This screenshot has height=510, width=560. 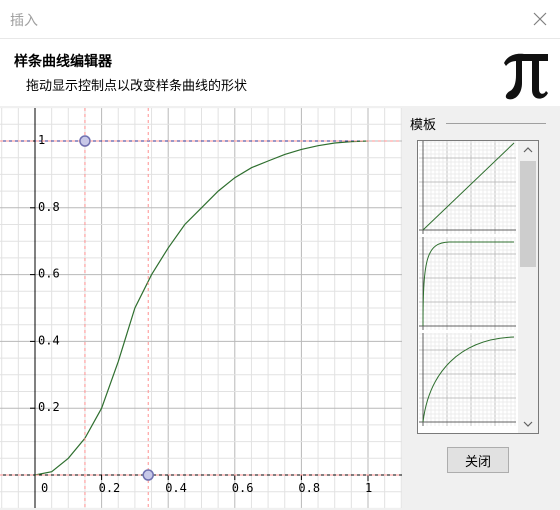 What do you see at coordinates (309, 488) in the screenshot?
I see `x-tick-label: 0.8` at bounding box center [309, 488].